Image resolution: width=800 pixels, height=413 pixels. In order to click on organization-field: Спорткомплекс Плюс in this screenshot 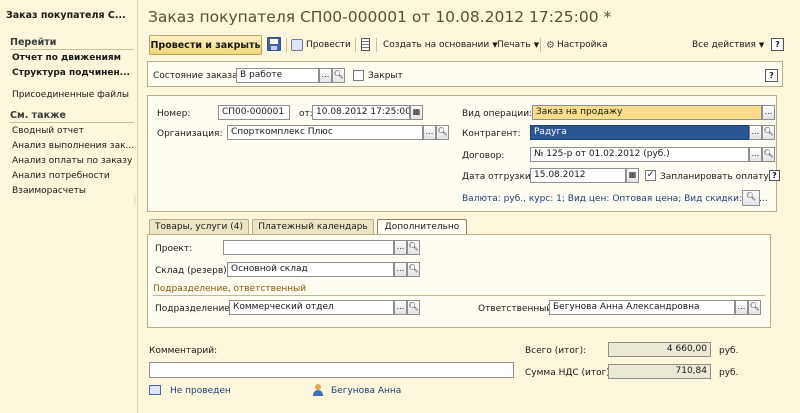, I will do `click(325, 132)`.